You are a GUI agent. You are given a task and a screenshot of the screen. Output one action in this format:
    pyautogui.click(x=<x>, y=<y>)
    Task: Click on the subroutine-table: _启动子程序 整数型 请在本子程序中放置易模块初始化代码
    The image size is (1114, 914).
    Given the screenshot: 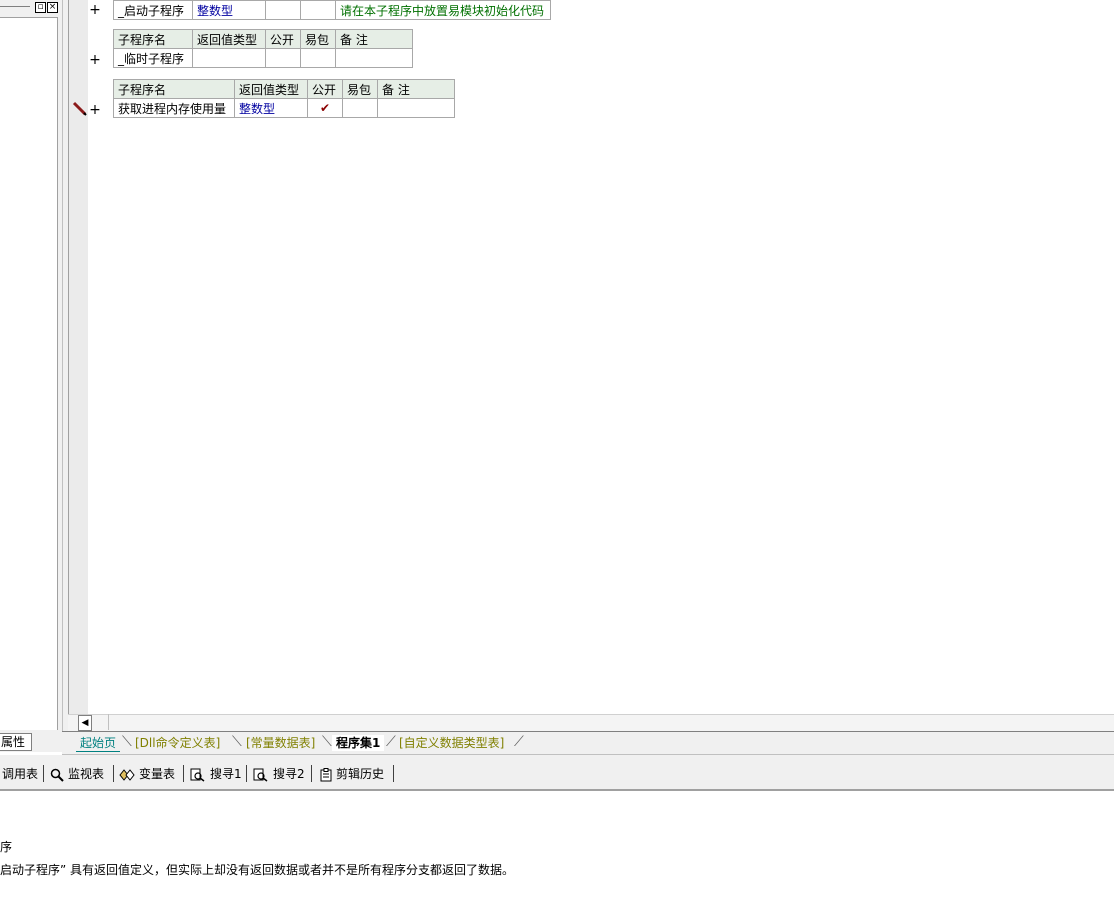 What is the action you would take?
    pyautogui.click(x=332, y=10)
    